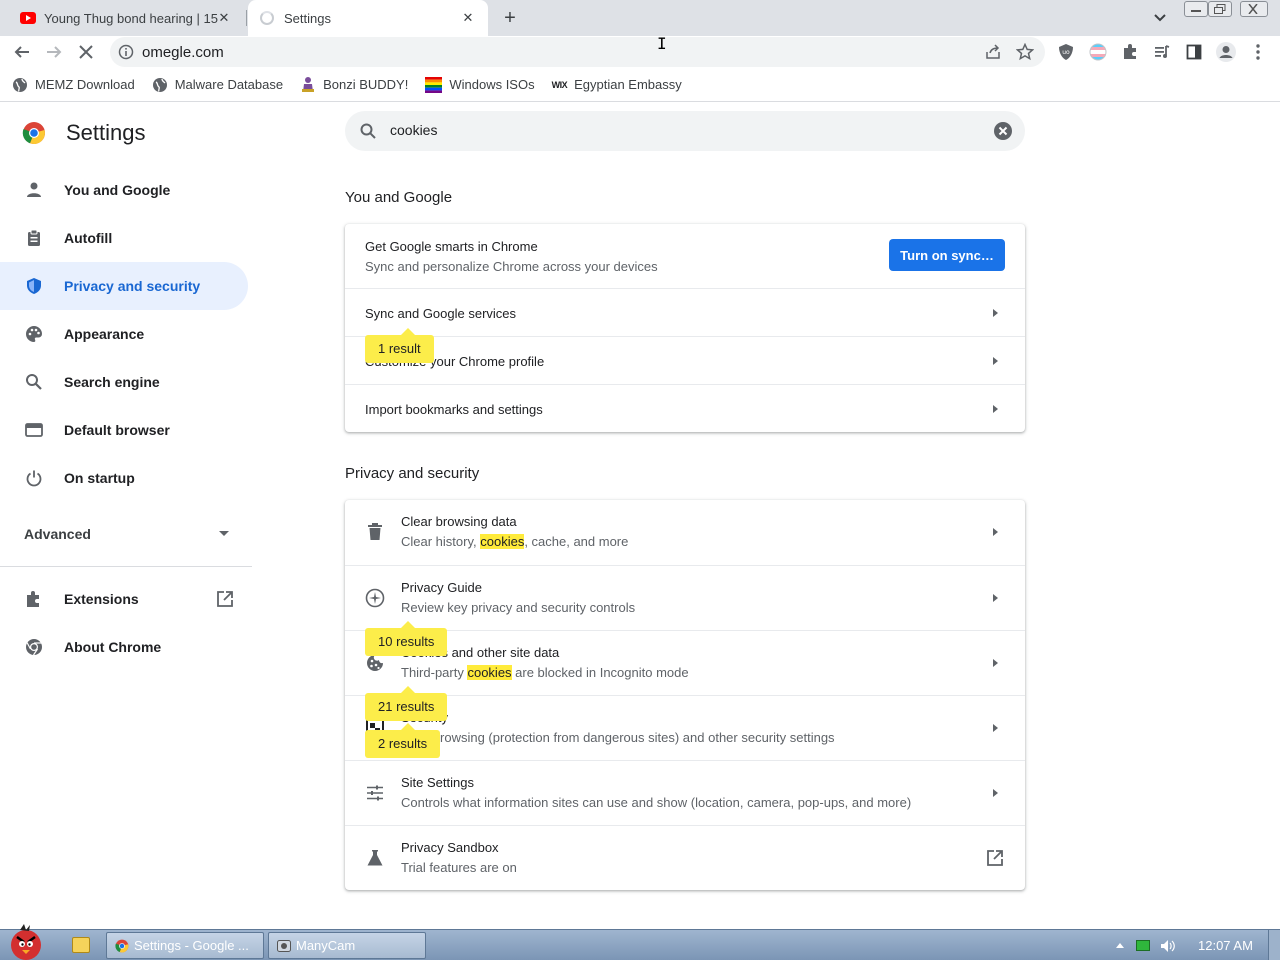 Image resolution: width=1280 pixels, height=960 pixels. I want to click on profile-button, so click(1226, 52).